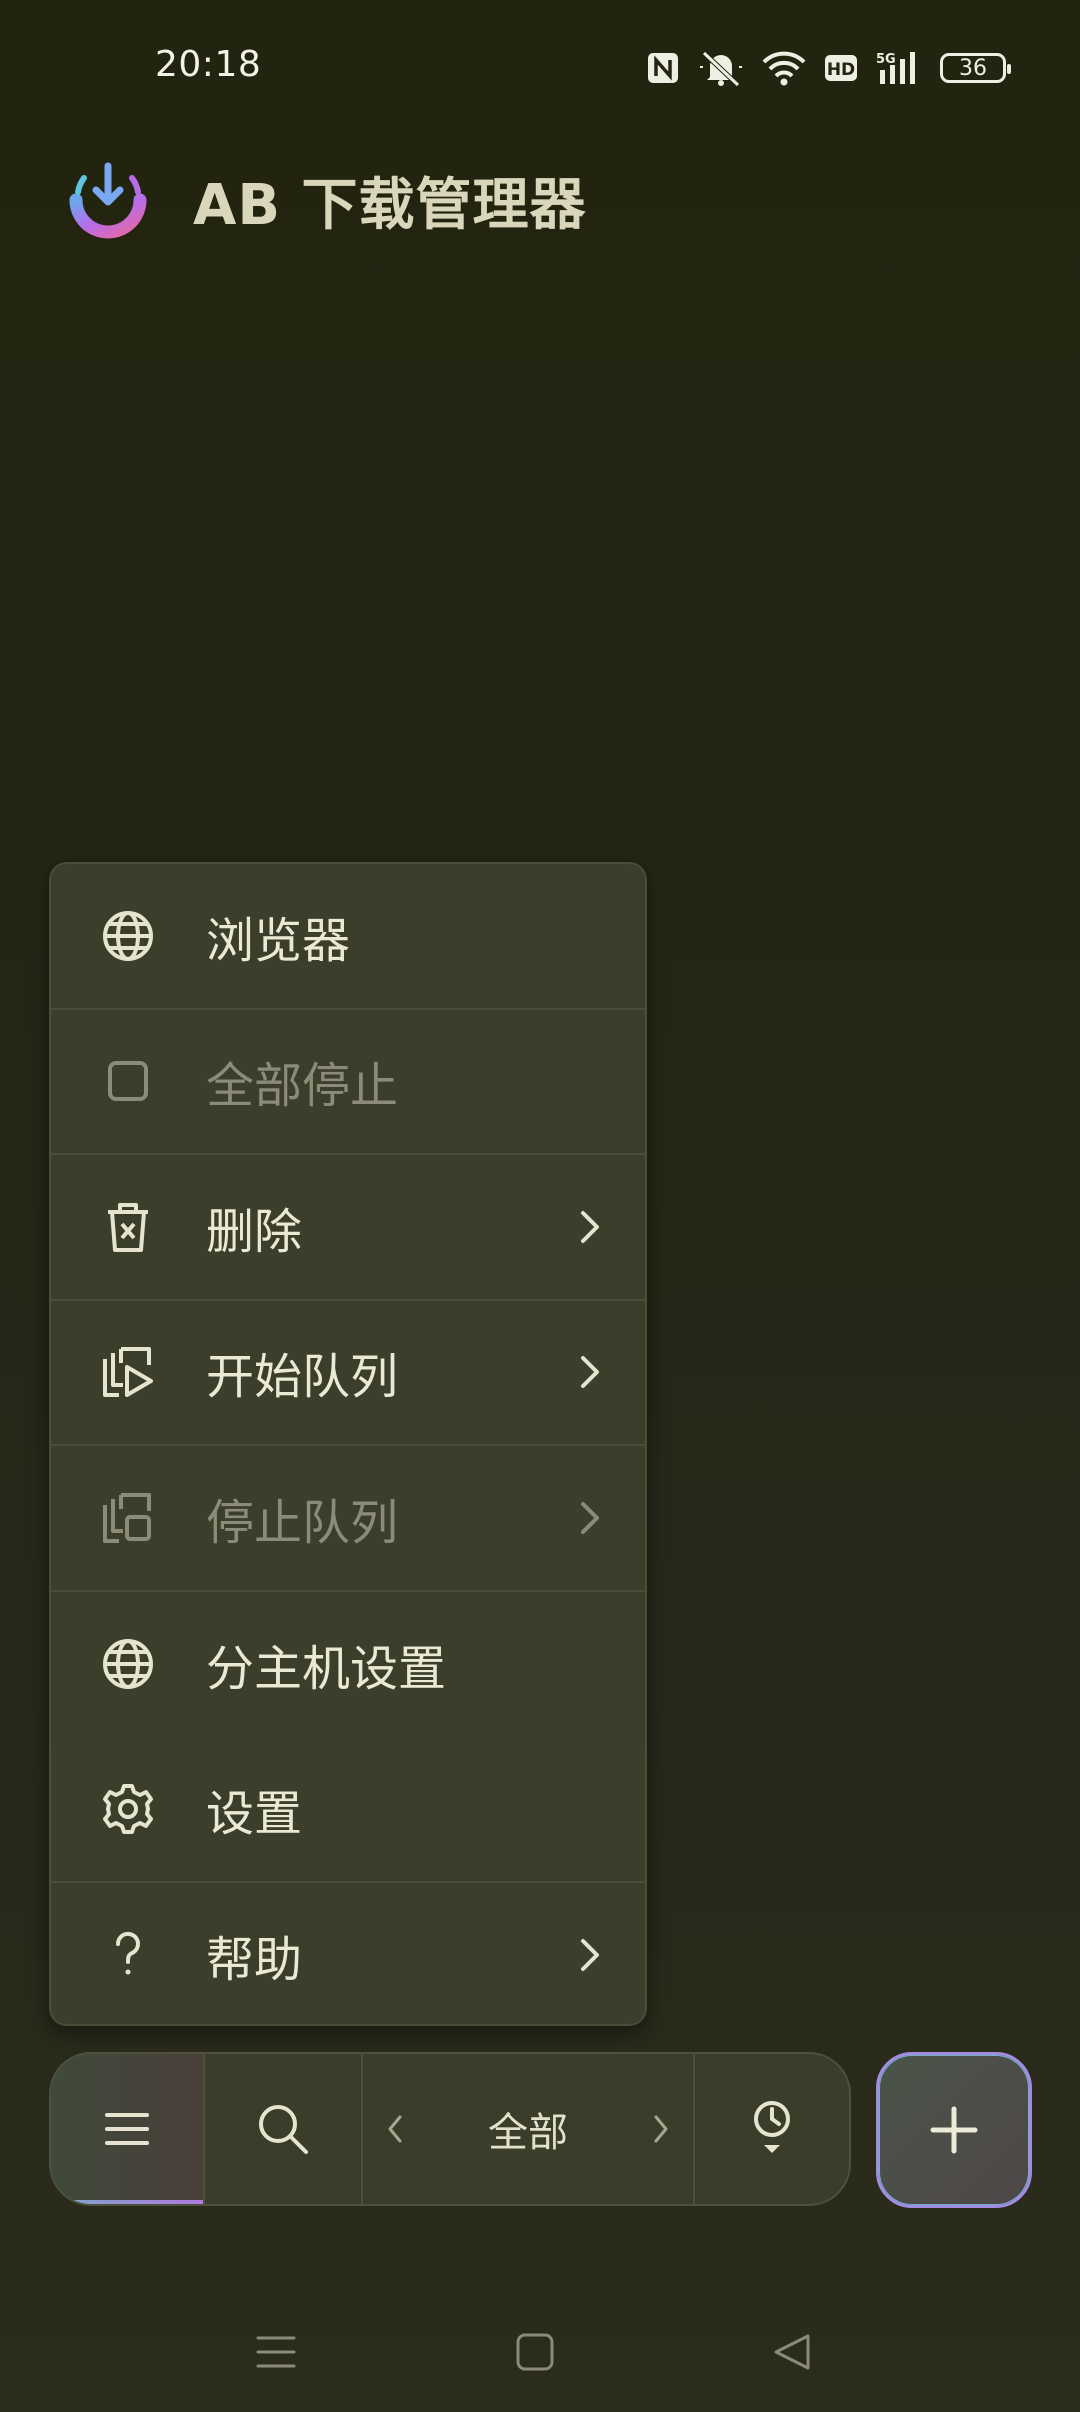 This screenshot has height=2412, width=1080. I want to click on menu-item-label: 浏览器, so click(278, 940).